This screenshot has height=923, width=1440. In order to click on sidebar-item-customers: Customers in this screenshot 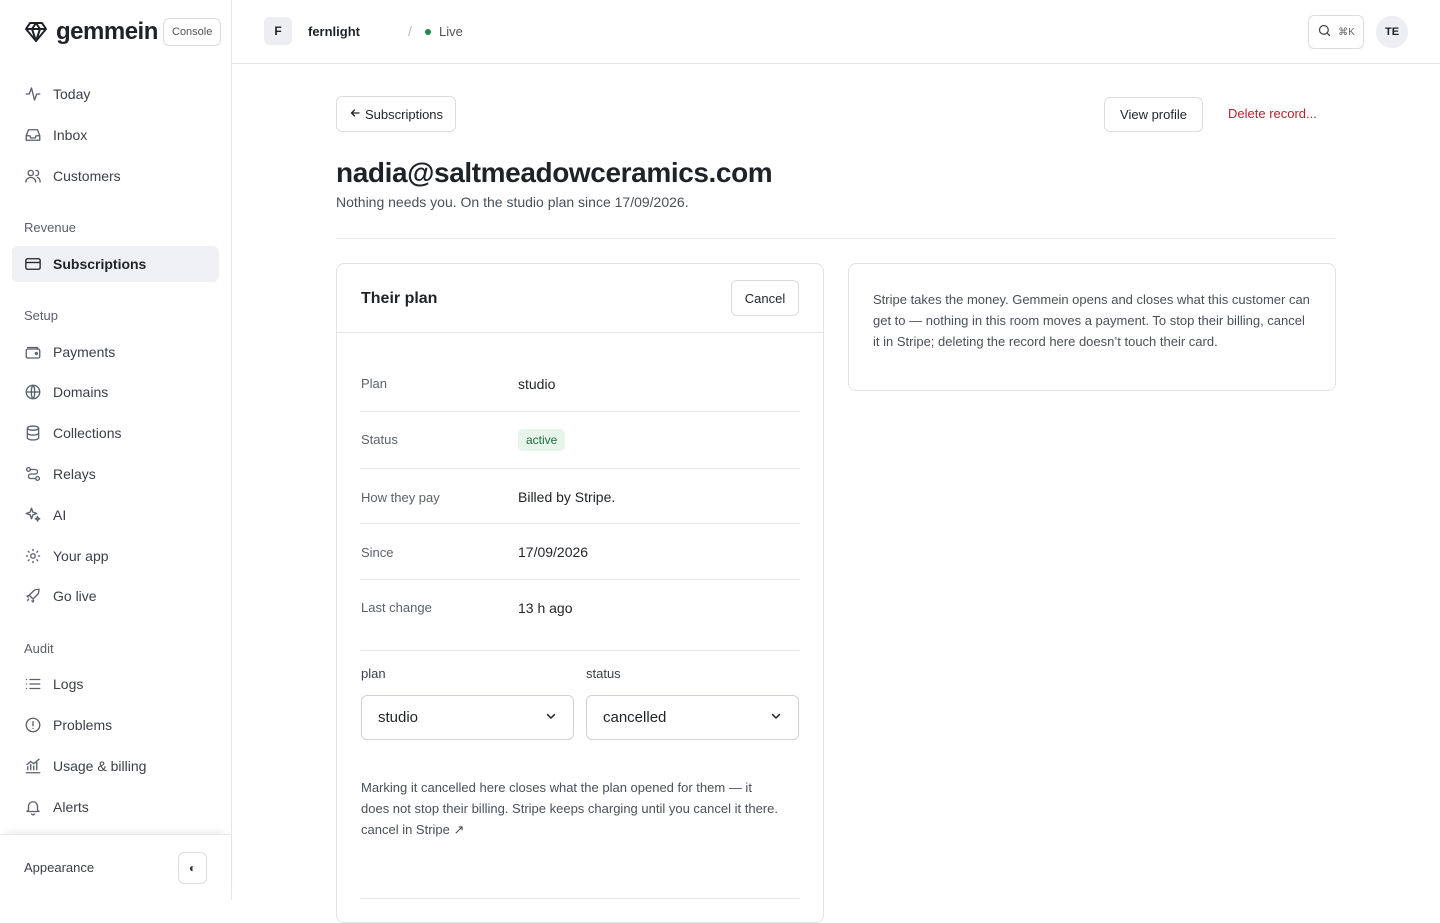, I will do `click(115, 176)`.